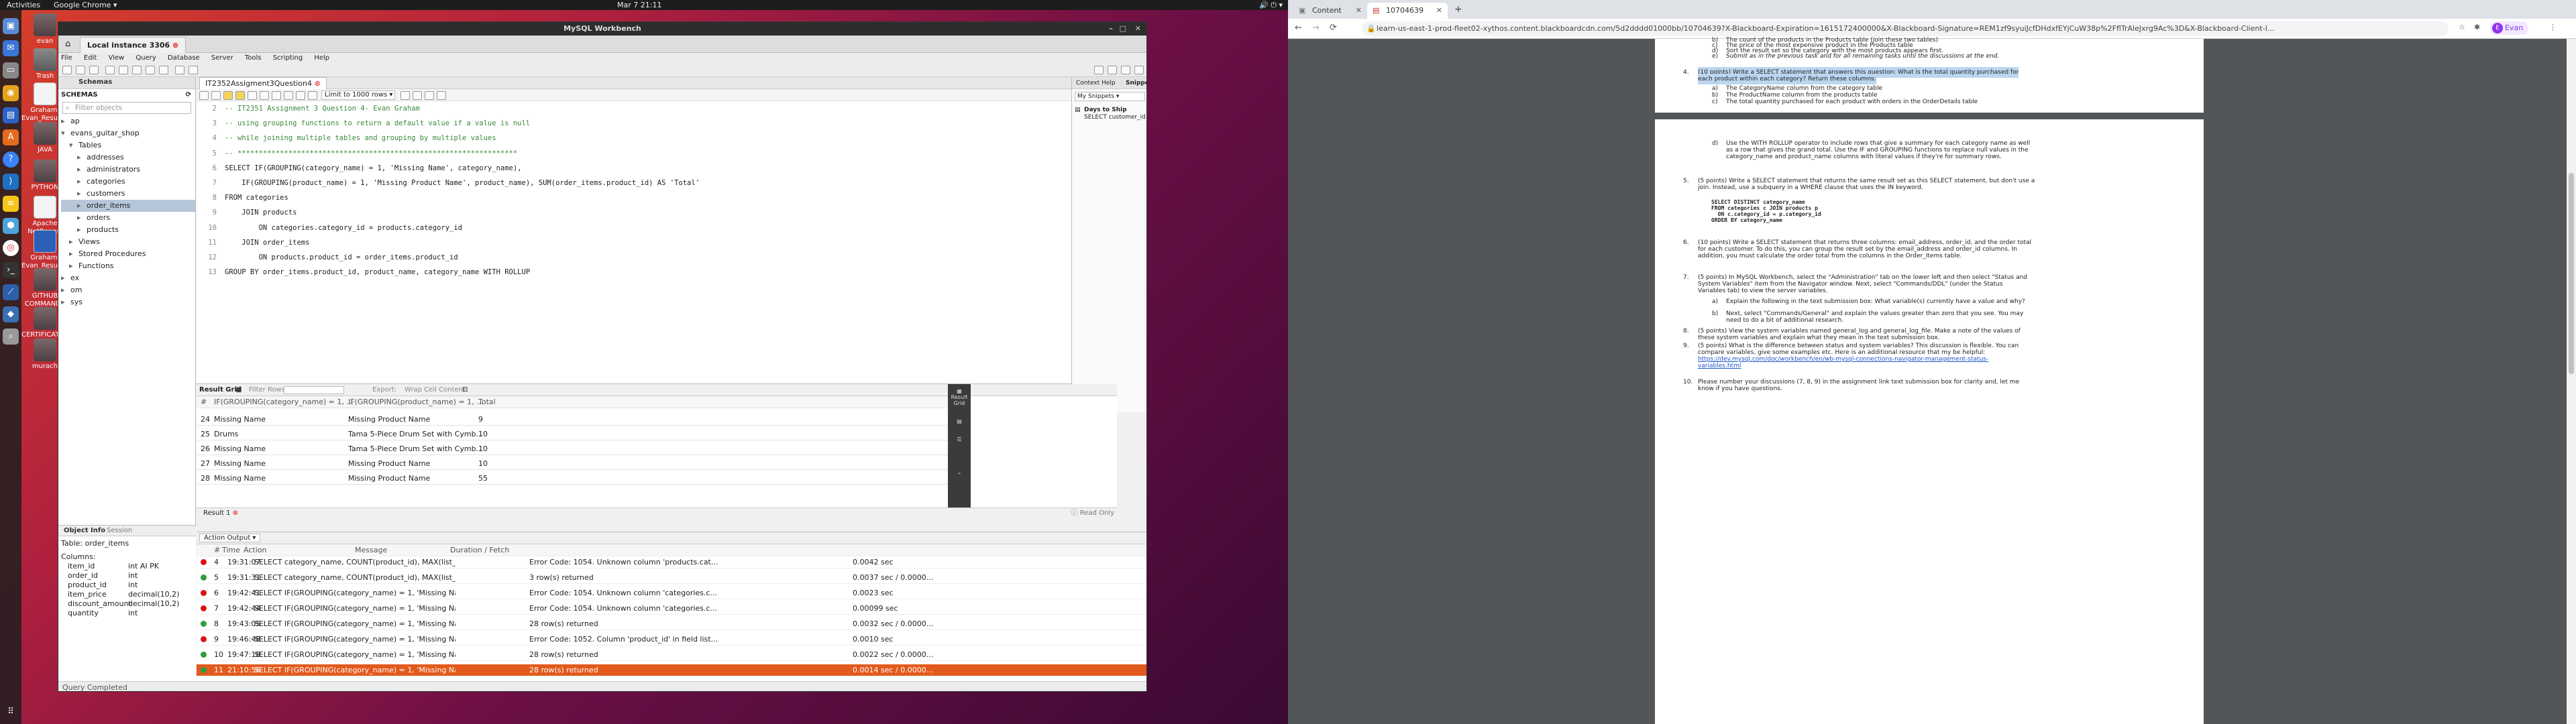  I want to click on tab-context-help: Context Help, so click(1096, 82).